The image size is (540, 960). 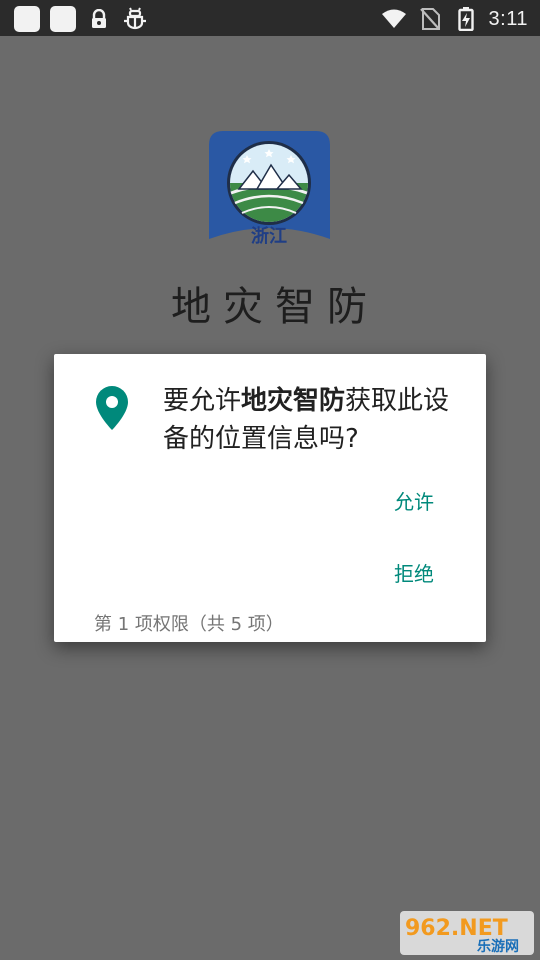 I want to click on bug-icon, so click(x=135, y=19).